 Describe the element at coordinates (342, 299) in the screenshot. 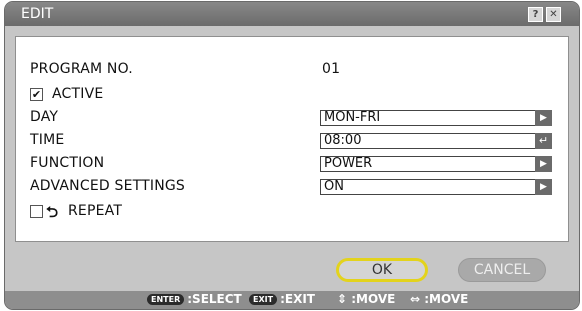

I see `updown-arrows-icon: ⇕` at that location.